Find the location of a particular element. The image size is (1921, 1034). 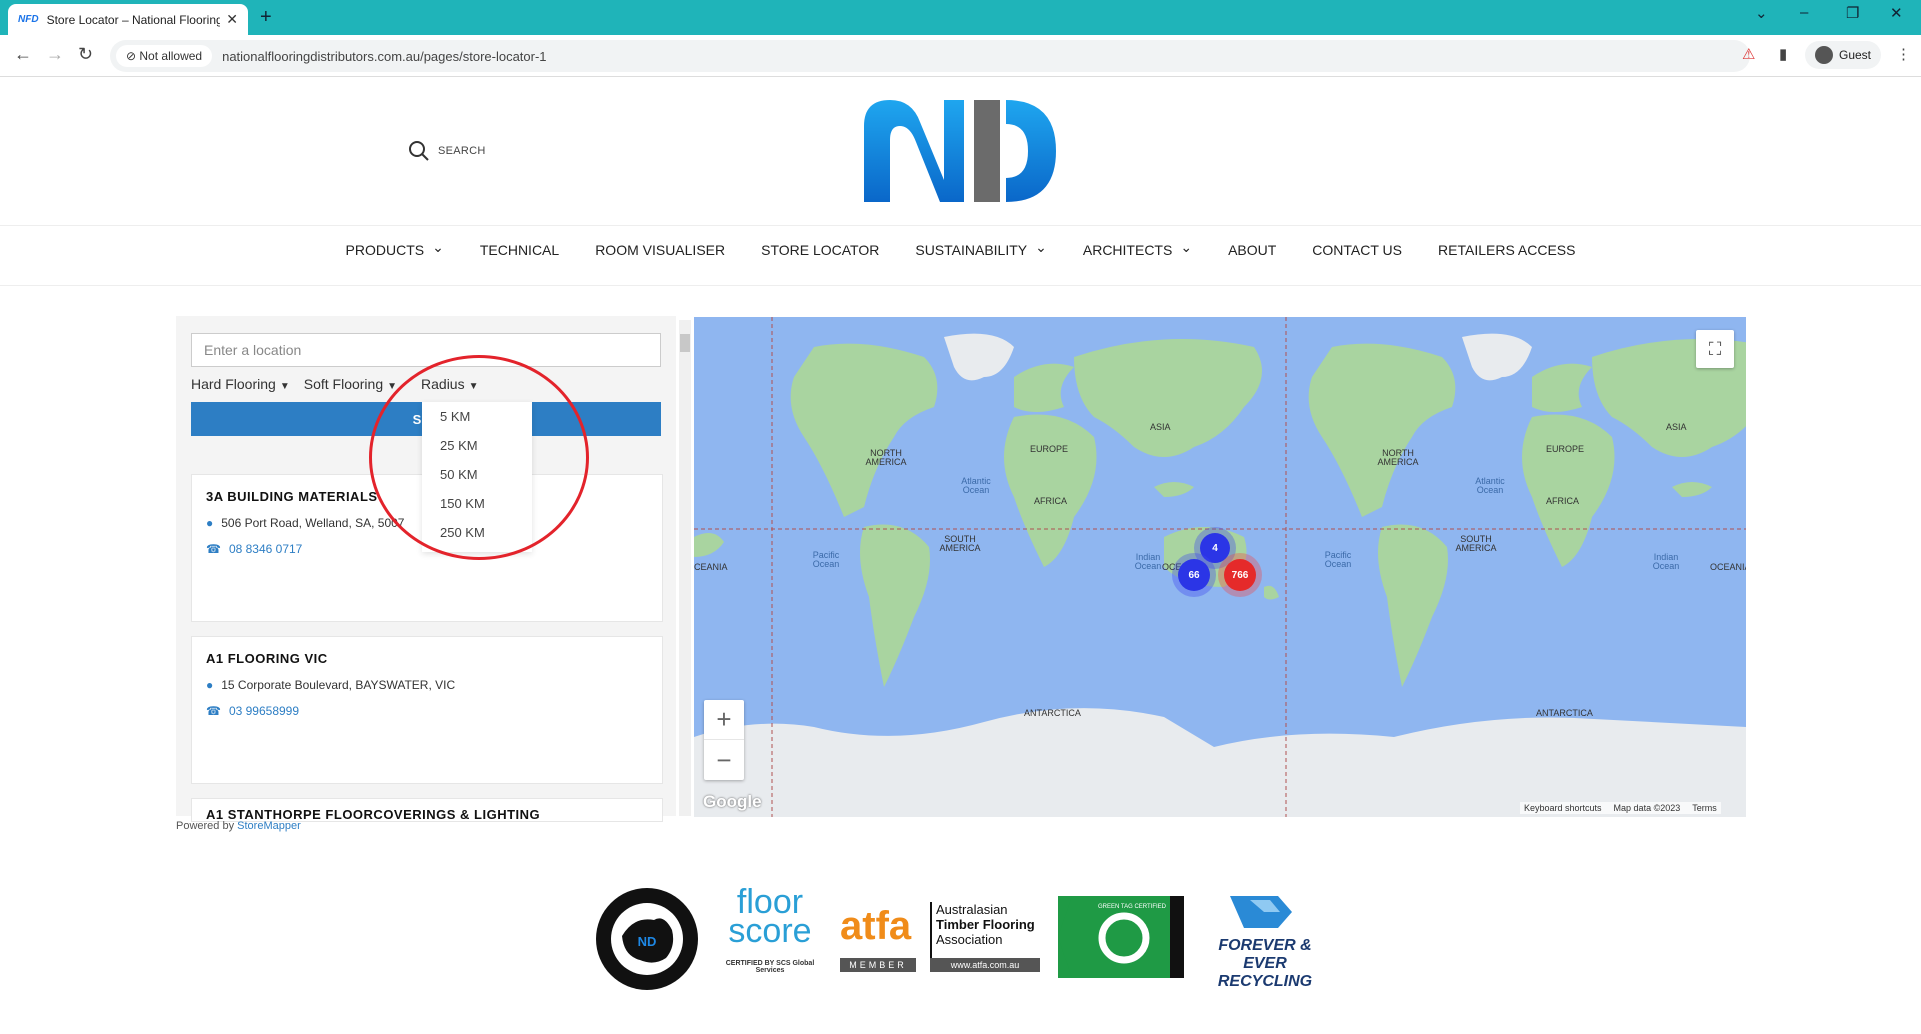

nav-item-technical: TECHNICAL is located at coordinates (519, 250).